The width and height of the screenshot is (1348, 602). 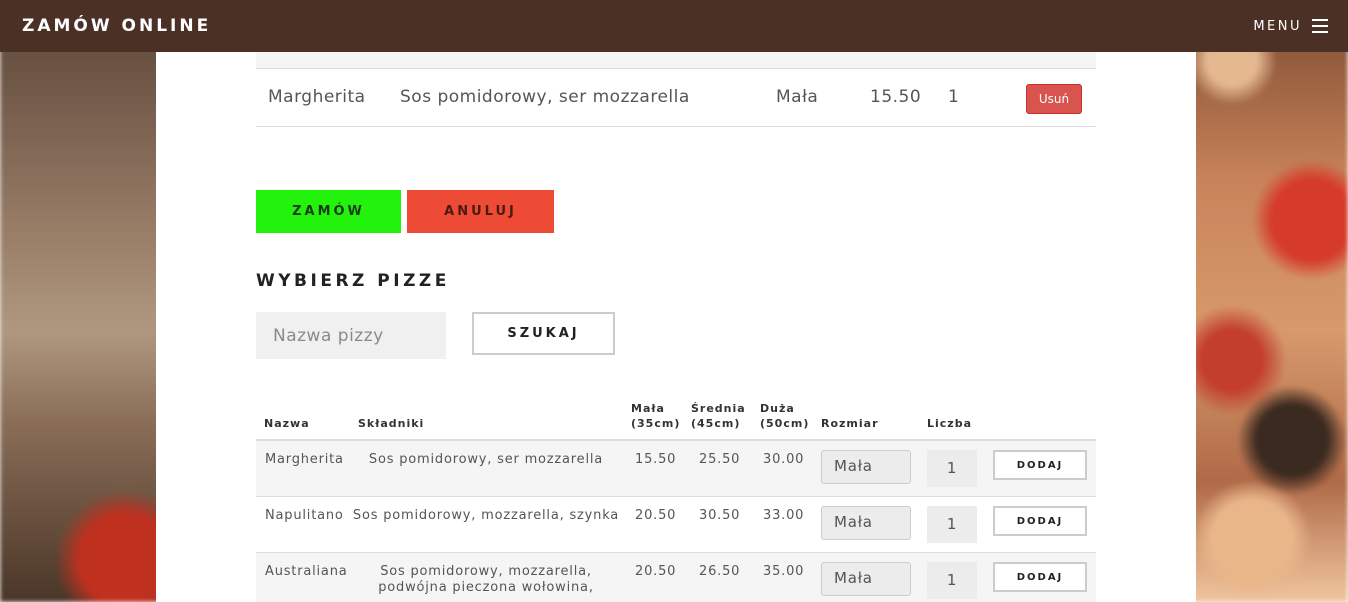 What do you see at coordinates (1277, 26) in the screenshot?
I see `menu-label: MENU` at bounding box center [1277, 26].